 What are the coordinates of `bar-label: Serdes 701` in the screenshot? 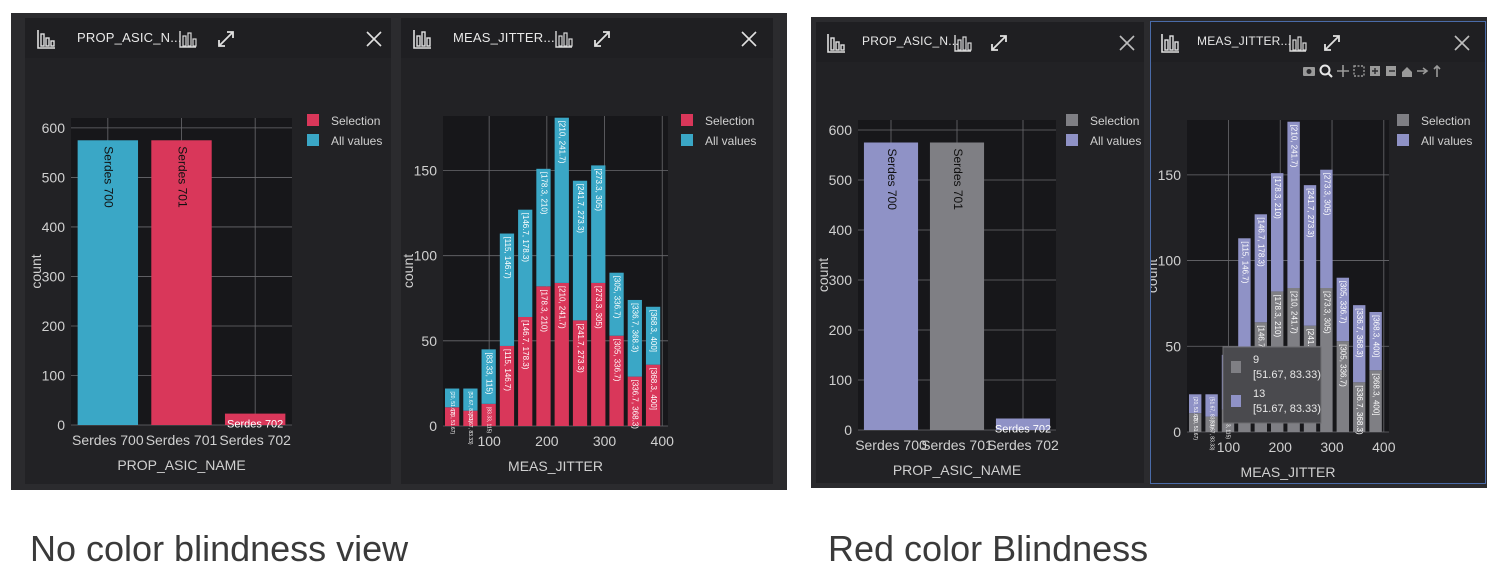 It's located at (958, 180).